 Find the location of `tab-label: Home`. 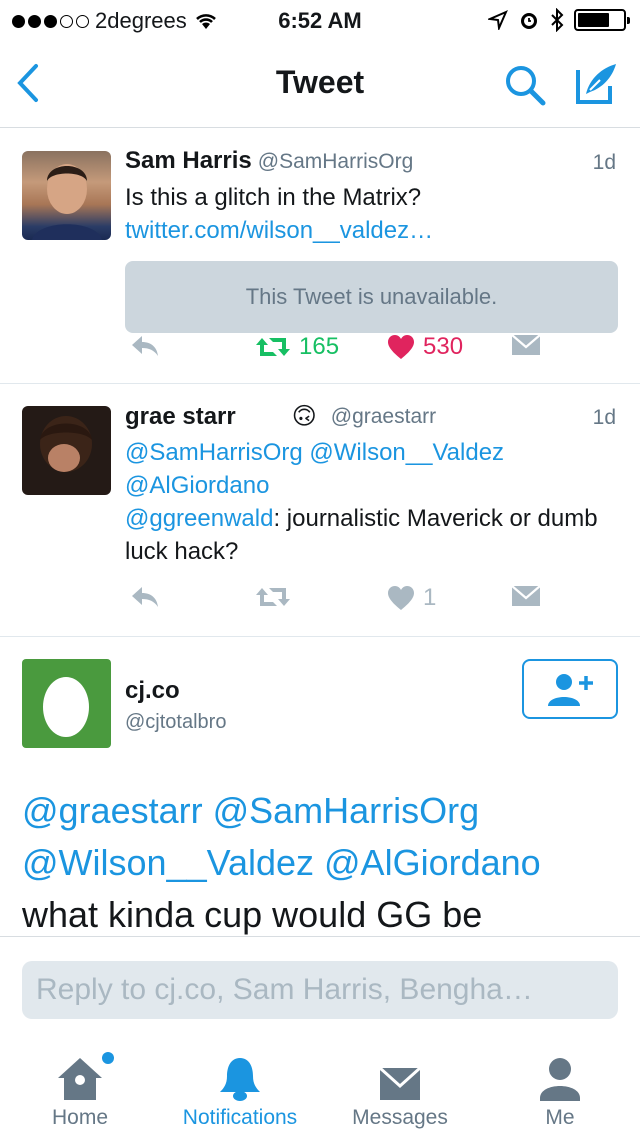

tab-label: Home is located at coordinates (80, 1117).